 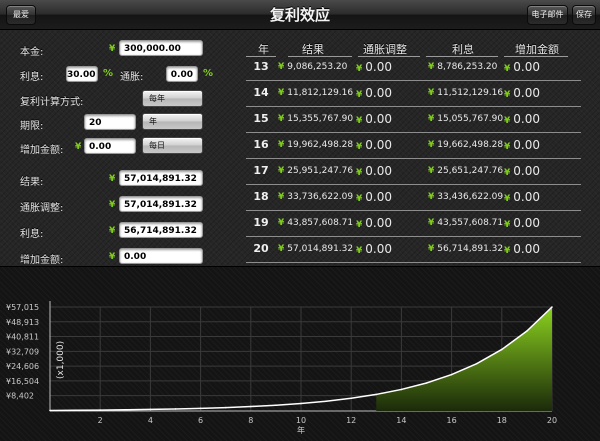 I want to click on row-result: ¥15,355,767.90, so click(x=315, y=119).